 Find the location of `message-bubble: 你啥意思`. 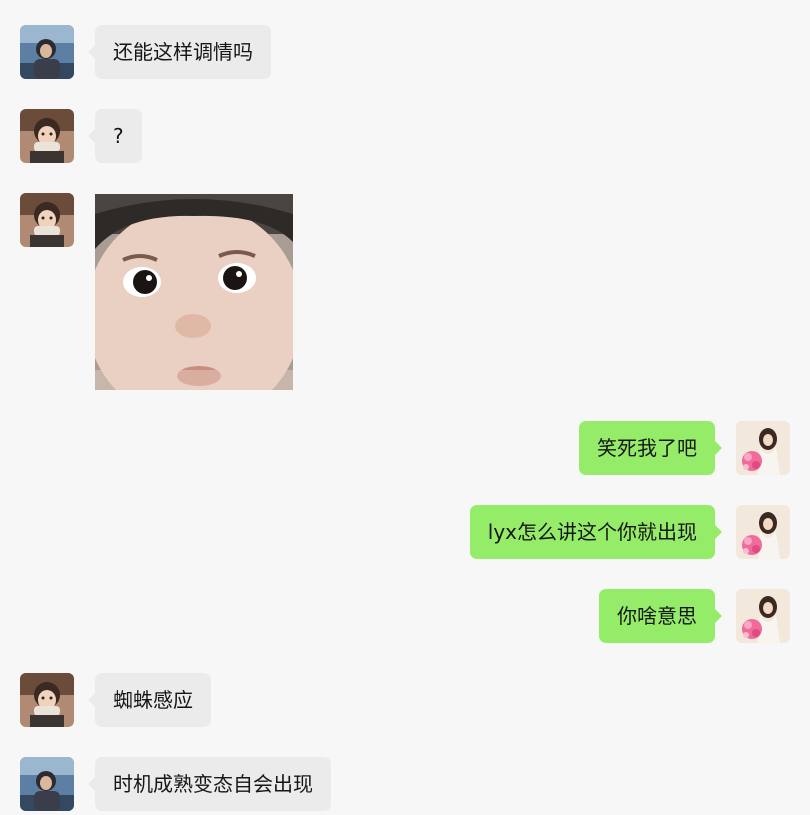

message-bubble: 你啥意思 is located at coordinates (660, 616).